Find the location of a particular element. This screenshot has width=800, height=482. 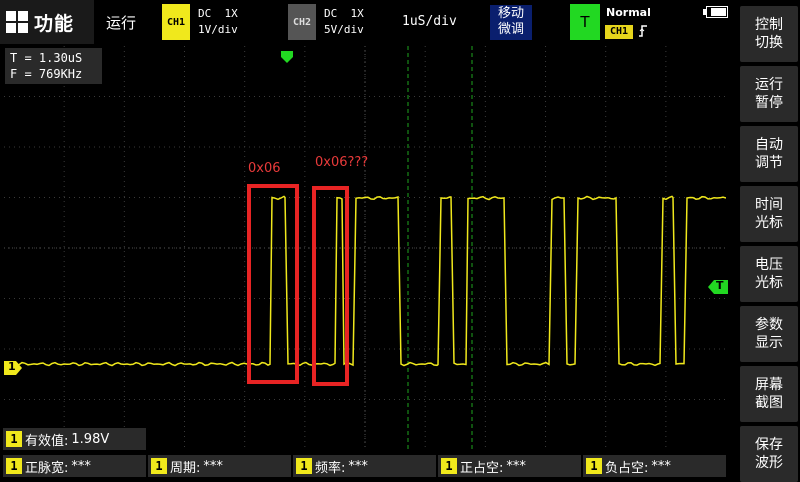

measurement-label: 周期: is located at coordinates (185, 468).